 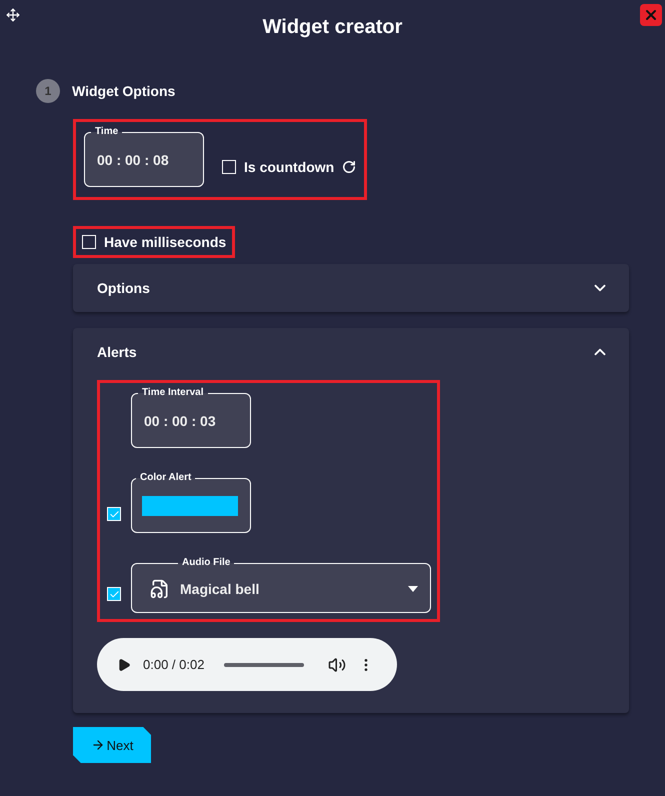 I want to click on color-field: Color Alert, so click(x=191, y=502).